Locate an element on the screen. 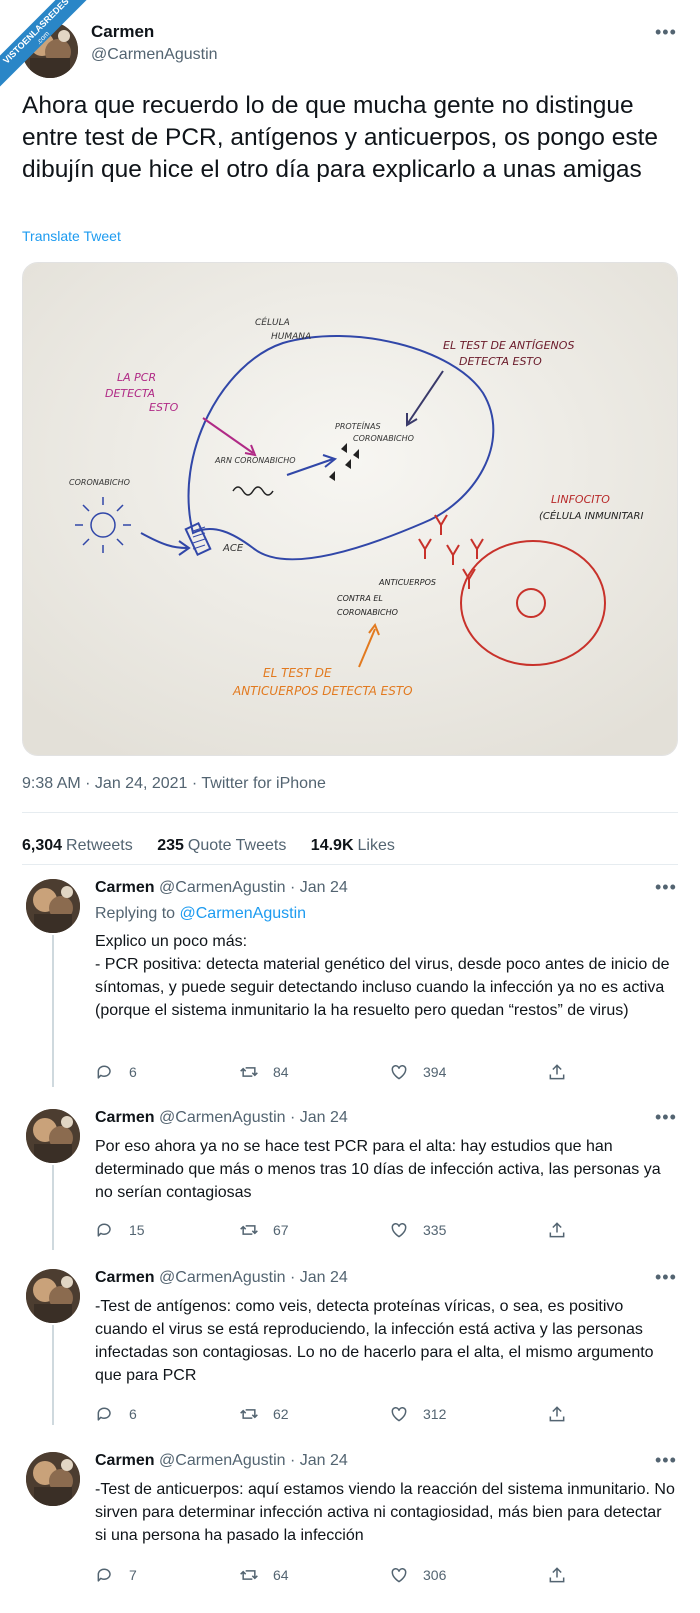 The image size is (700, 1613). translate-tweet-link: Translate Tweet is located at coordinates (71, 236).